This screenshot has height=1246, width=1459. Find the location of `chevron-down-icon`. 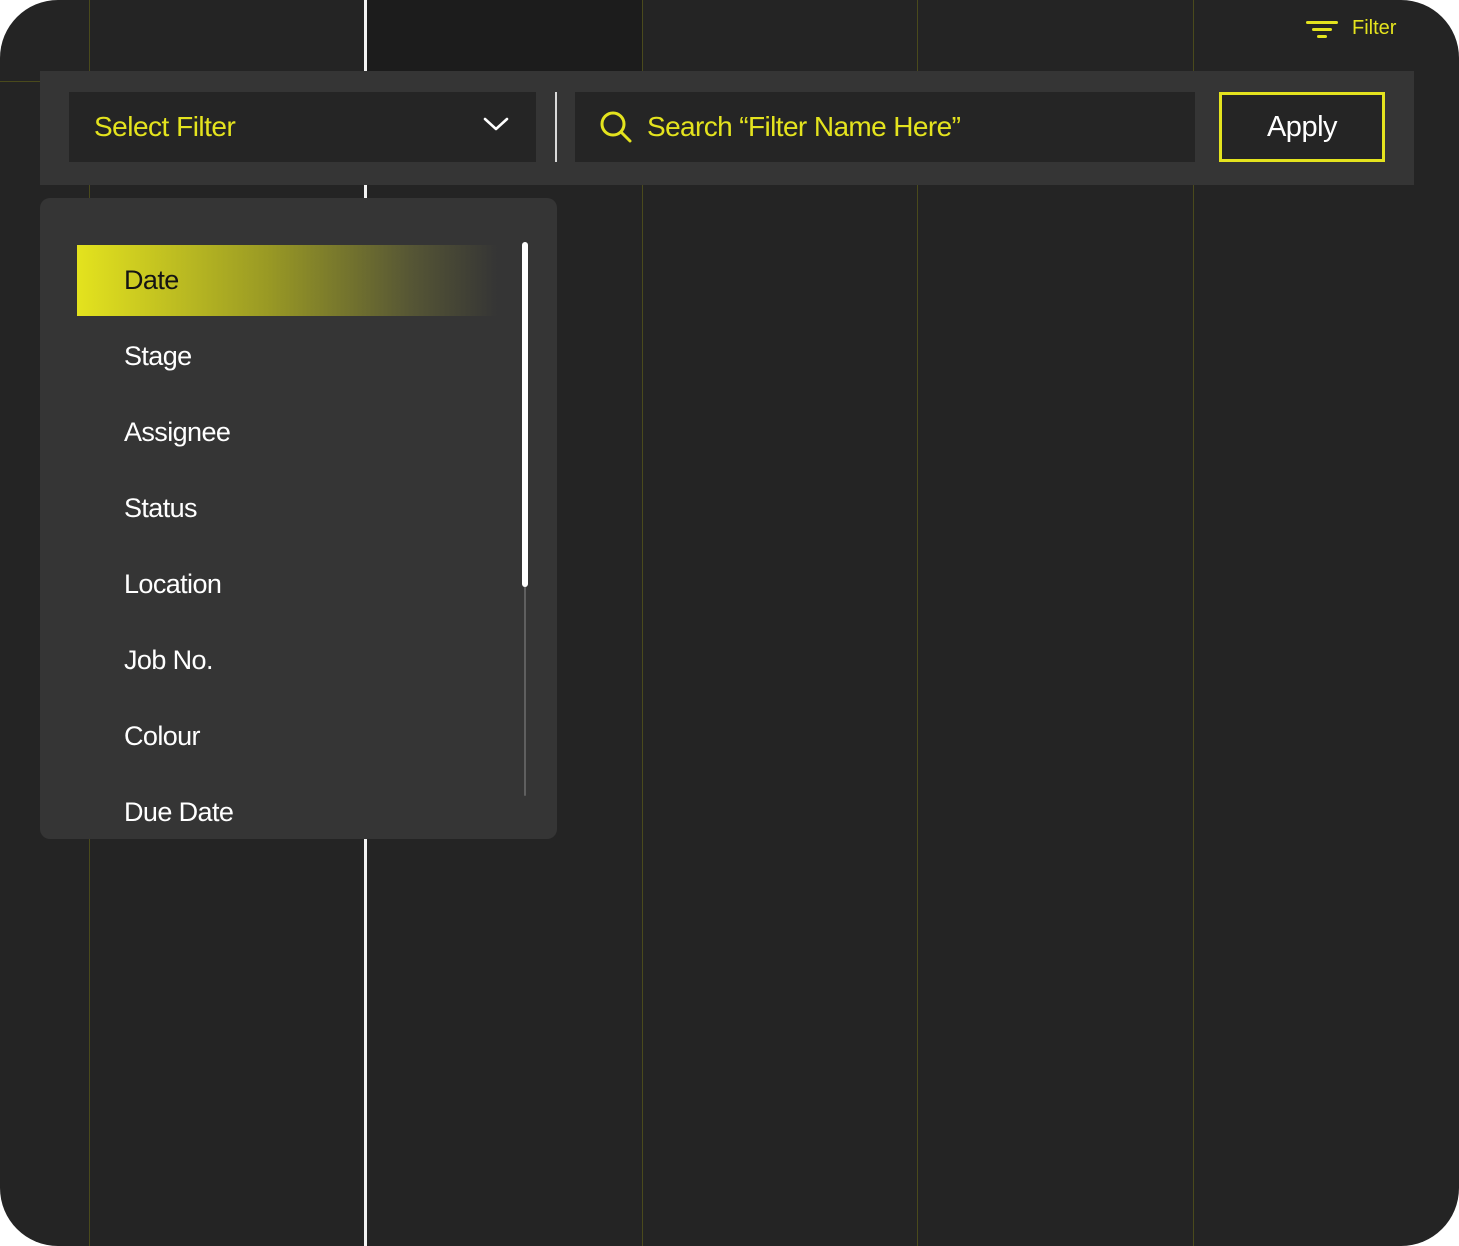

chevron-down-icon is located at coordinates (496, 124).